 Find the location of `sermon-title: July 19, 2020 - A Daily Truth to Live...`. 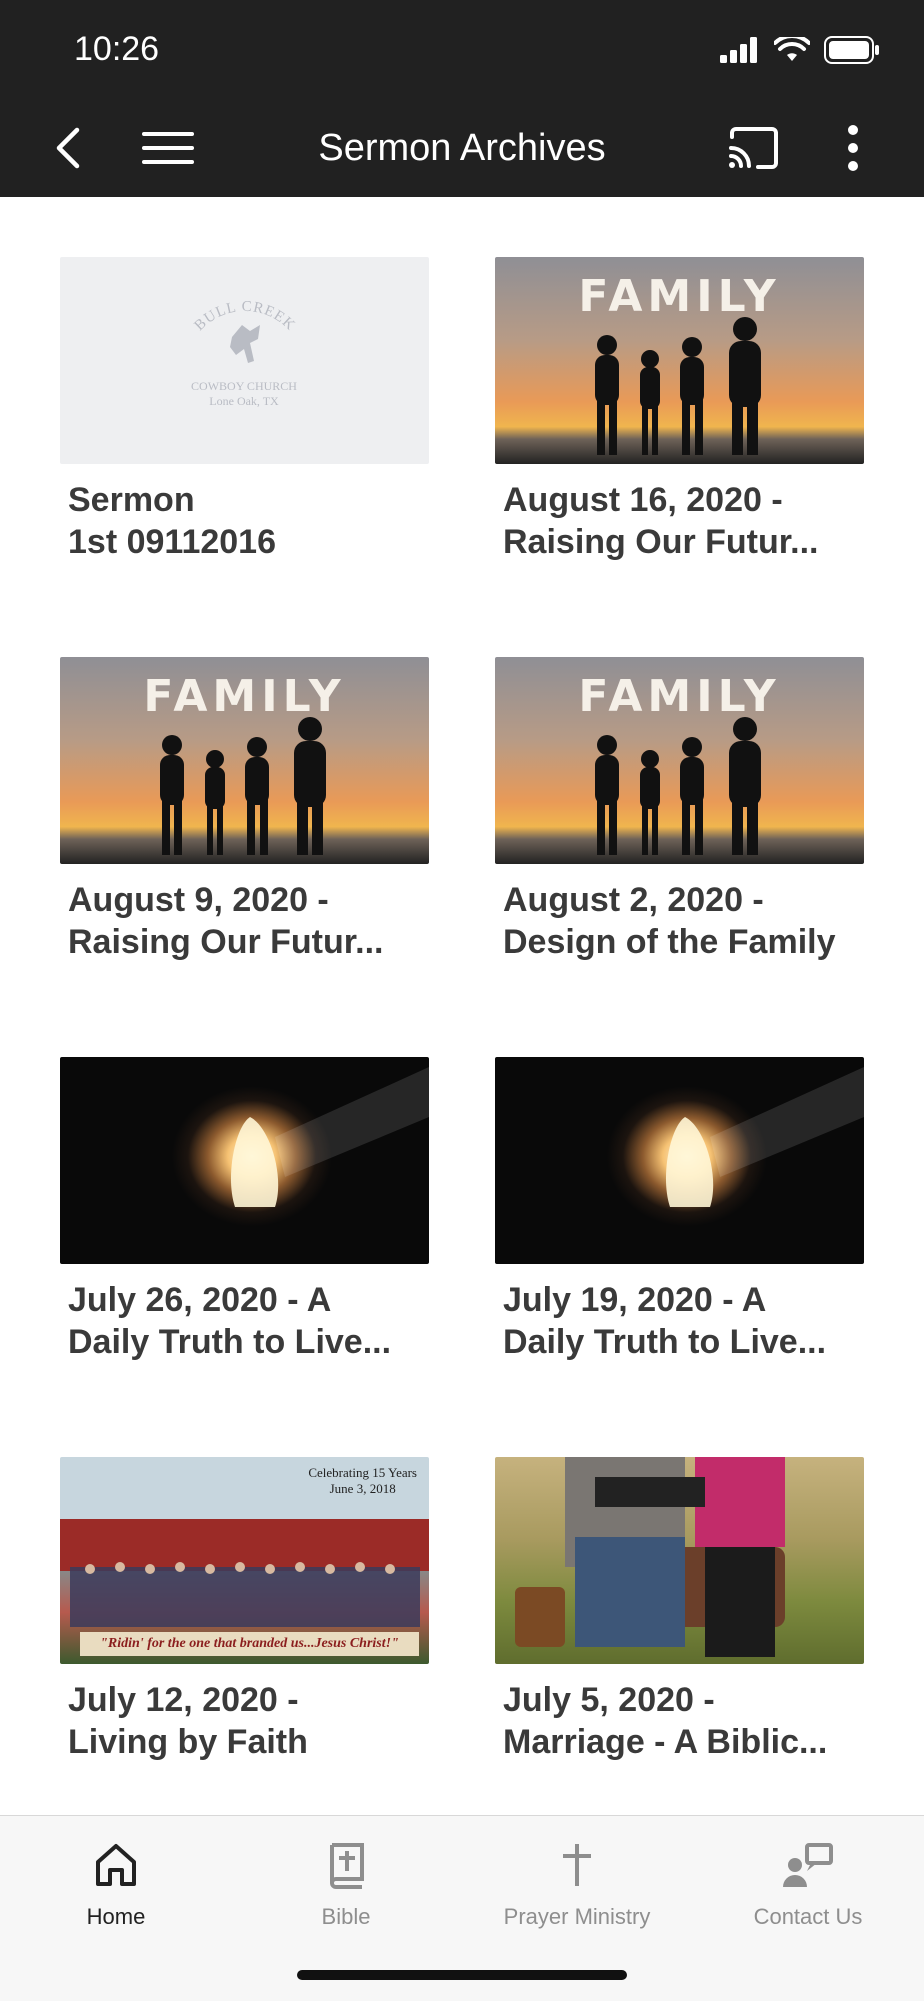

sermon-title: July 19, 2020 - A Daily Truth to Live... is located at coordinates (665, 1321).